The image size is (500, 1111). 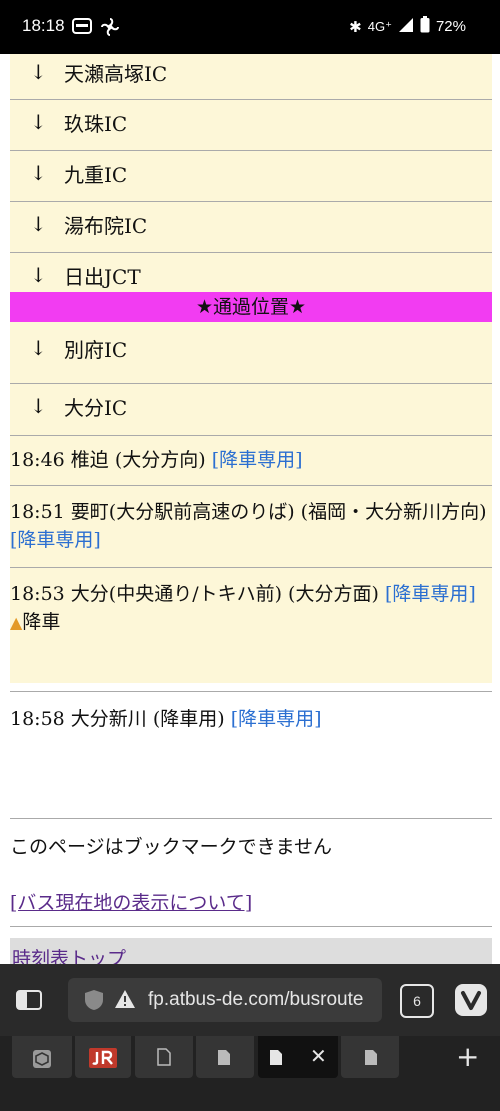 What do you see at coordinates (471, 1000) in the screenshot?
I see `vivaldi-menu-icon` at bounding box center [471, 1000].